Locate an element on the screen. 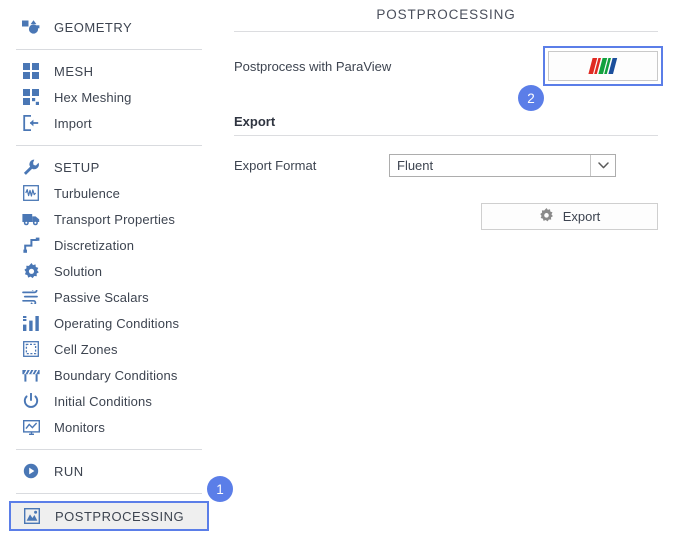  sidebar-item-turbulence: Turbulence is located at coordinates (109, 193).